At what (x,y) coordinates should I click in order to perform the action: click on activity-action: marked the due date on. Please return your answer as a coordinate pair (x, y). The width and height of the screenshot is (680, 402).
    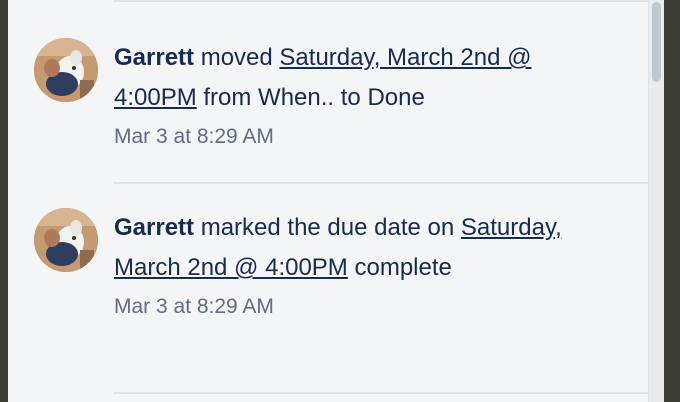
    Looking at the image, I should click on (327, 227).